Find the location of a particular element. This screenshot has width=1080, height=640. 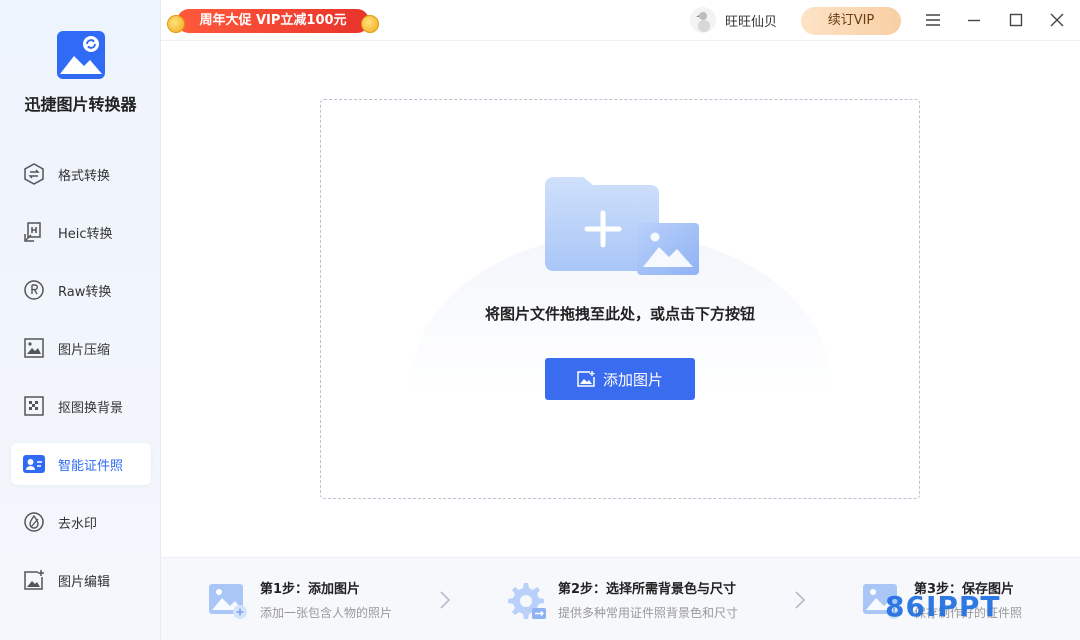

image-edit-icon is located at coordinates (34, 580).